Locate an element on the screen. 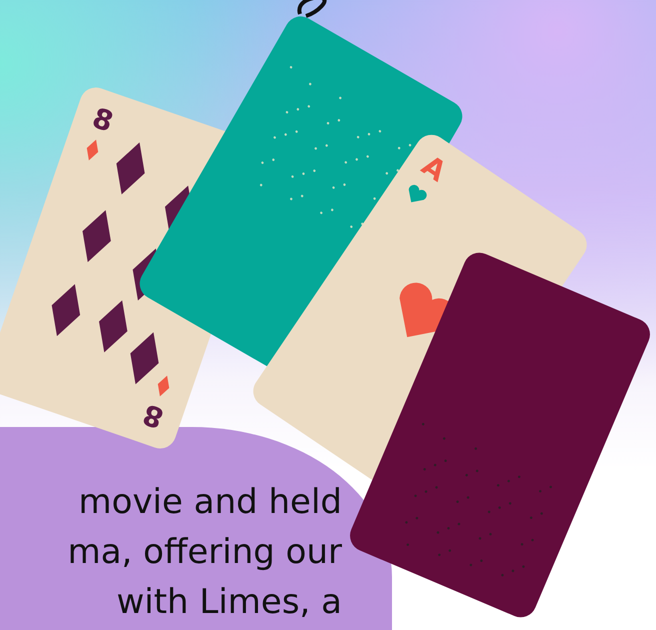 This screenshot has height=630, width=656. heart-icon is located at coordinates (417, 193).